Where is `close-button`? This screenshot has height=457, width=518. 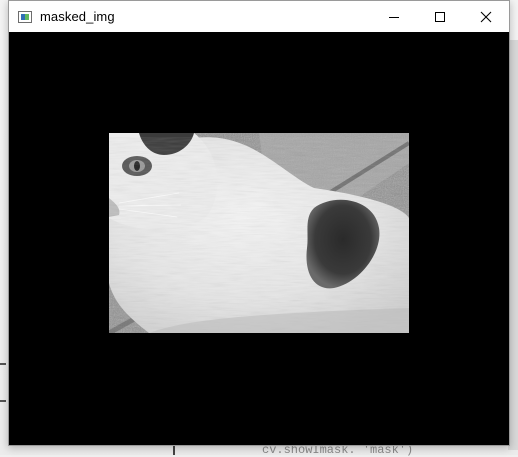
close-button is located at coordinates (486, 16).